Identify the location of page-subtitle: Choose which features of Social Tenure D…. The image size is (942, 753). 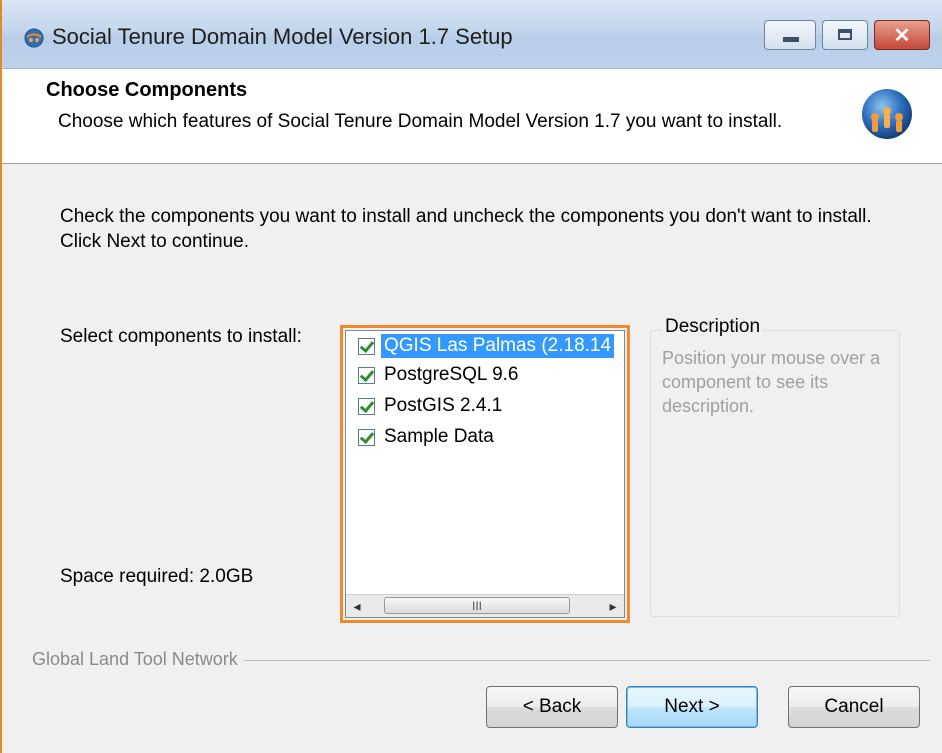
(420, 121).